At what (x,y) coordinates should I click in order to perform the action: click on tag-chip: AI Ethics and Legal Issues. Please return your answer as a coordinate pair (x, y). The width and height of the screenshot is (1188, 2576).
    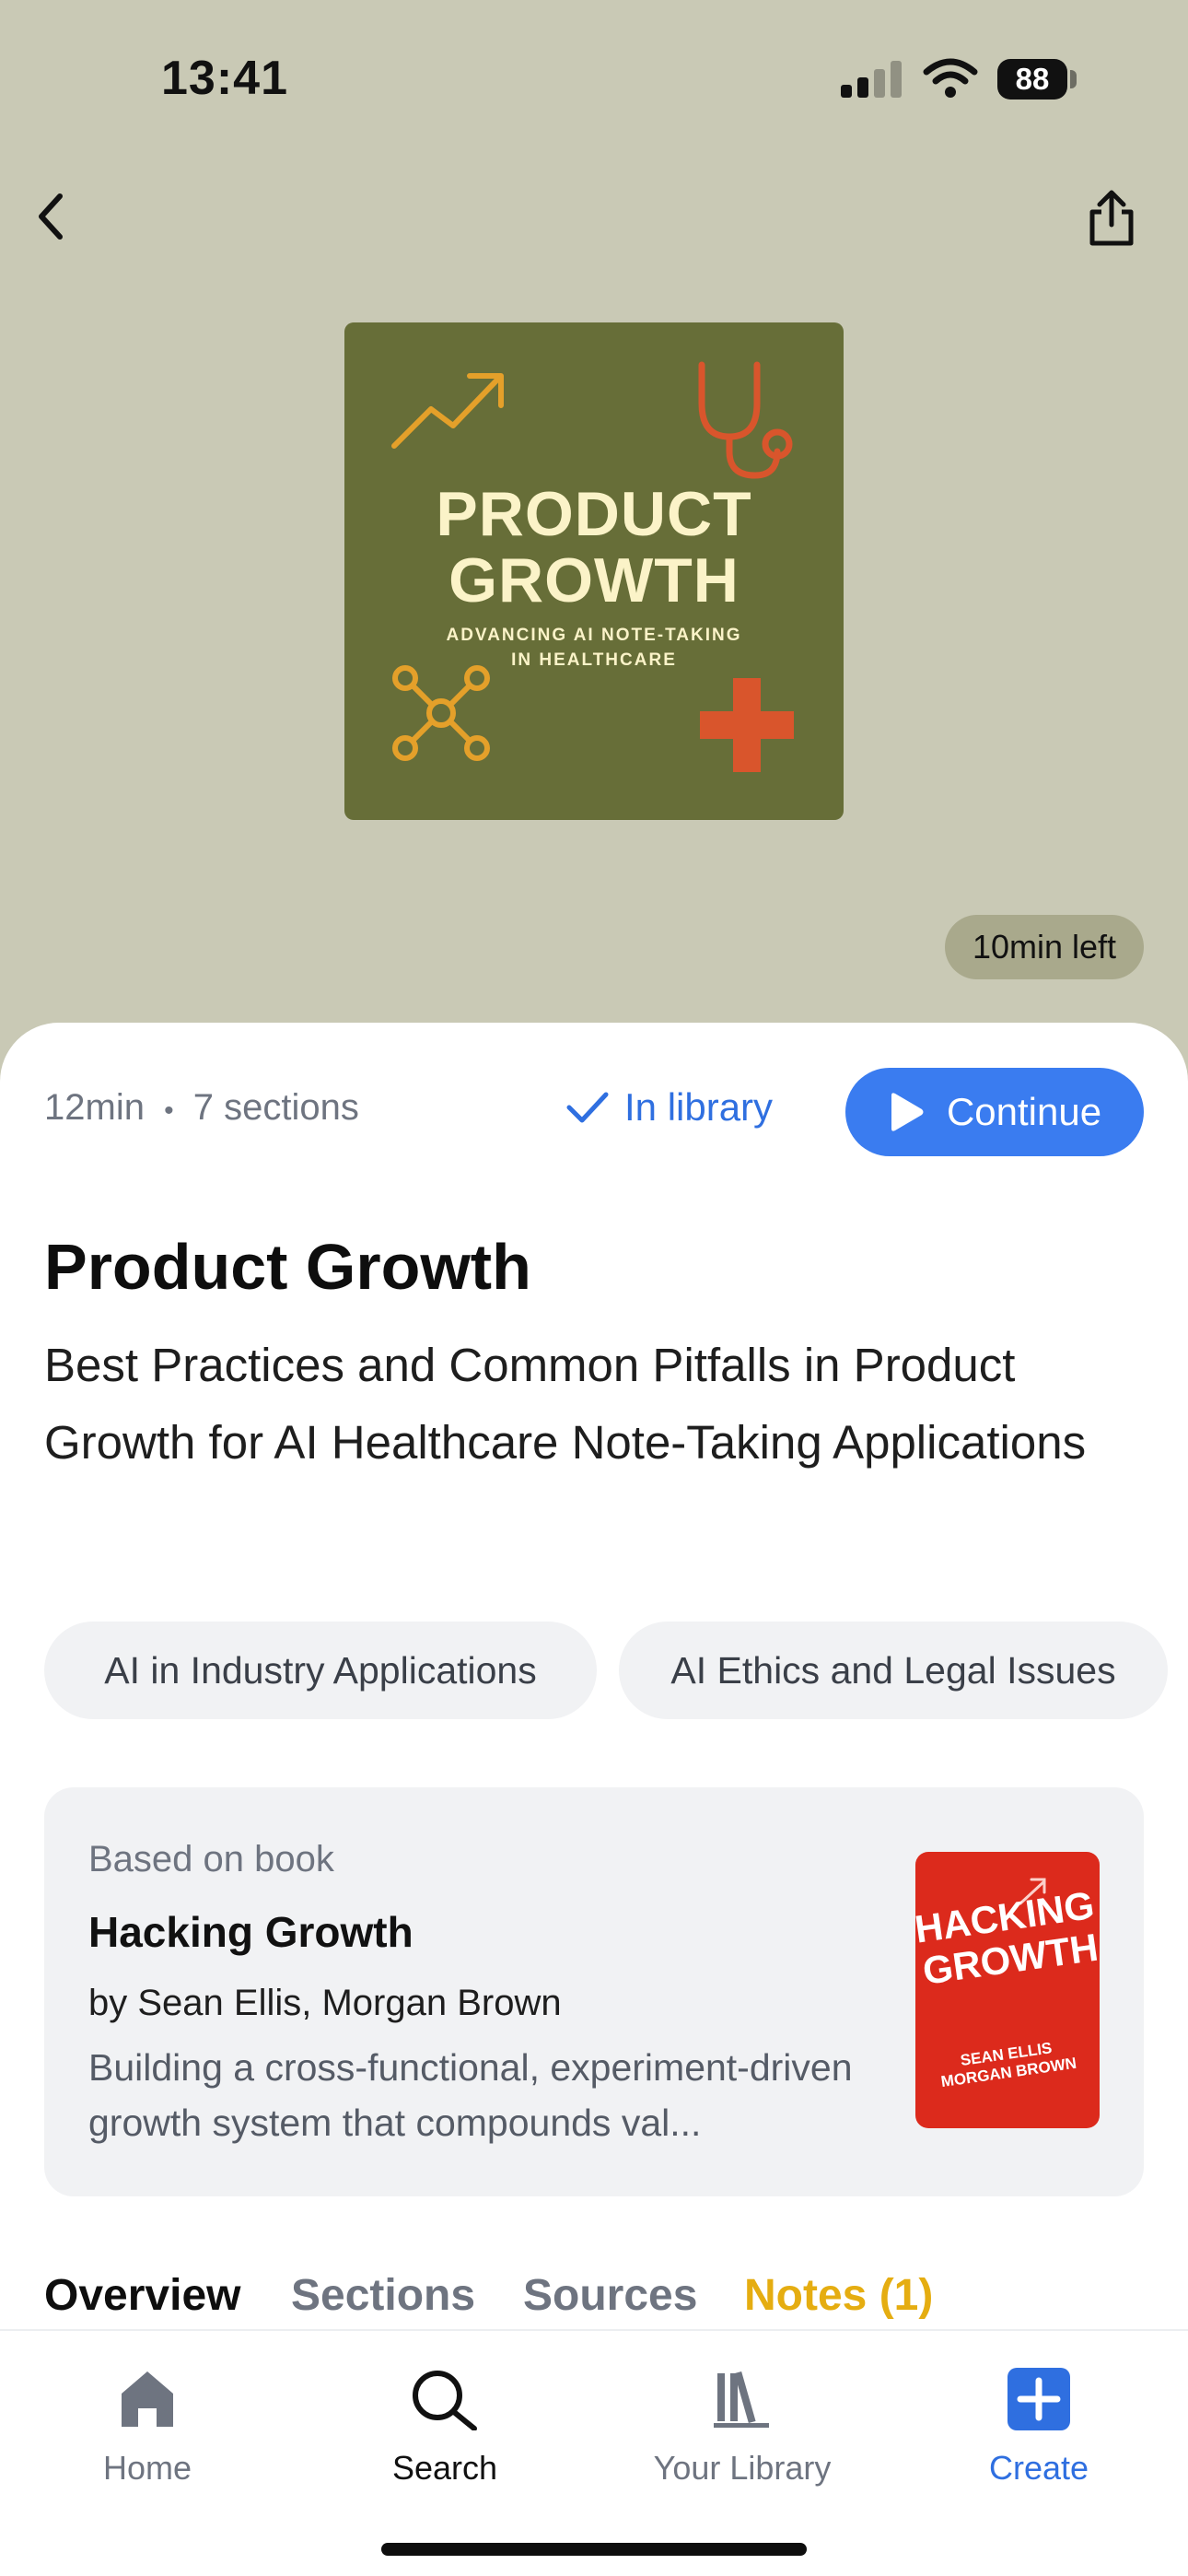
    Looking at the image, I should click on (893, 1670).